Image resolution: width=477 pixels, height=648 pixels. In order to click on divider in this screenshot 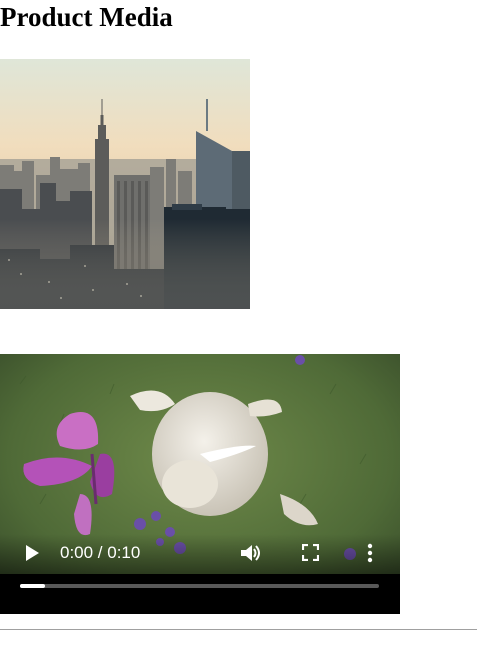, I will do `click(238, 629)`.